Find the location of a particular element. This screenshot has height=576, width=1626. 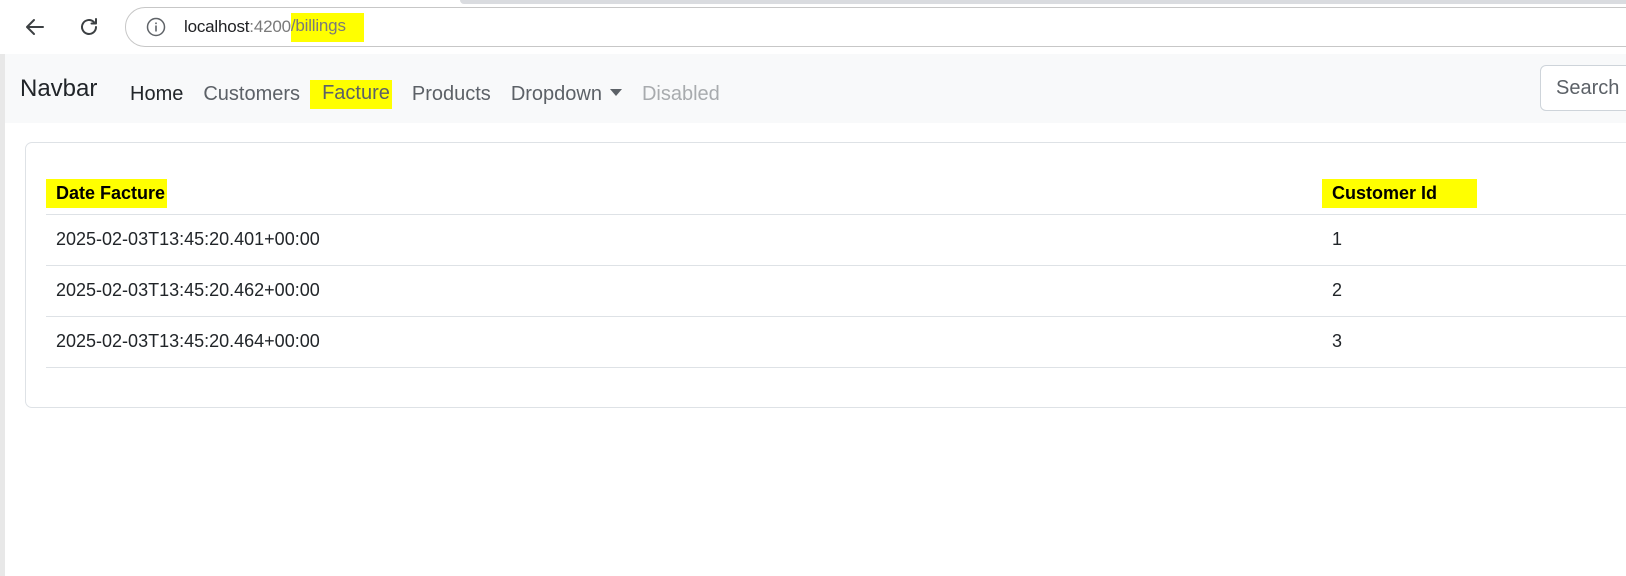

table-header-row: Date Facture Customer Id is located at coordinates (836, 194).